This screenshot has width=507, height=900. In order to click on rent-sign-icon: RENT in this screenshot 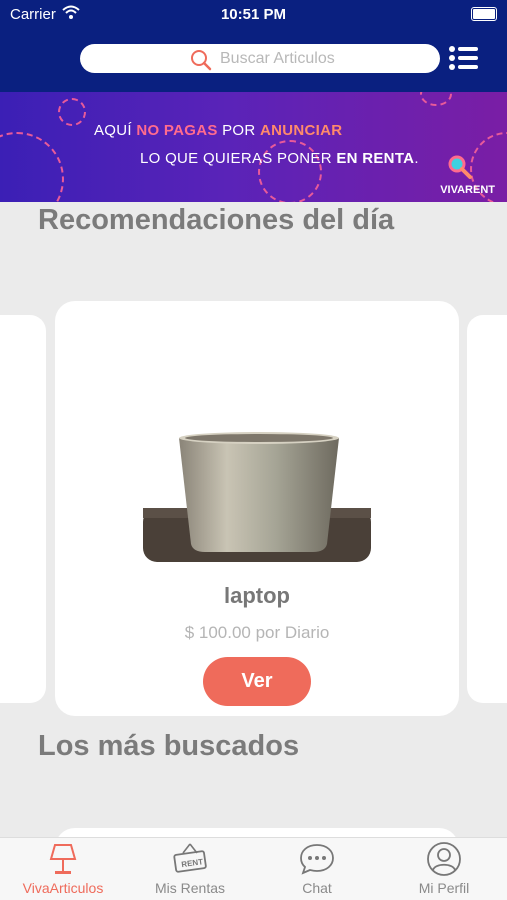, I will do `click(190, 858)`.